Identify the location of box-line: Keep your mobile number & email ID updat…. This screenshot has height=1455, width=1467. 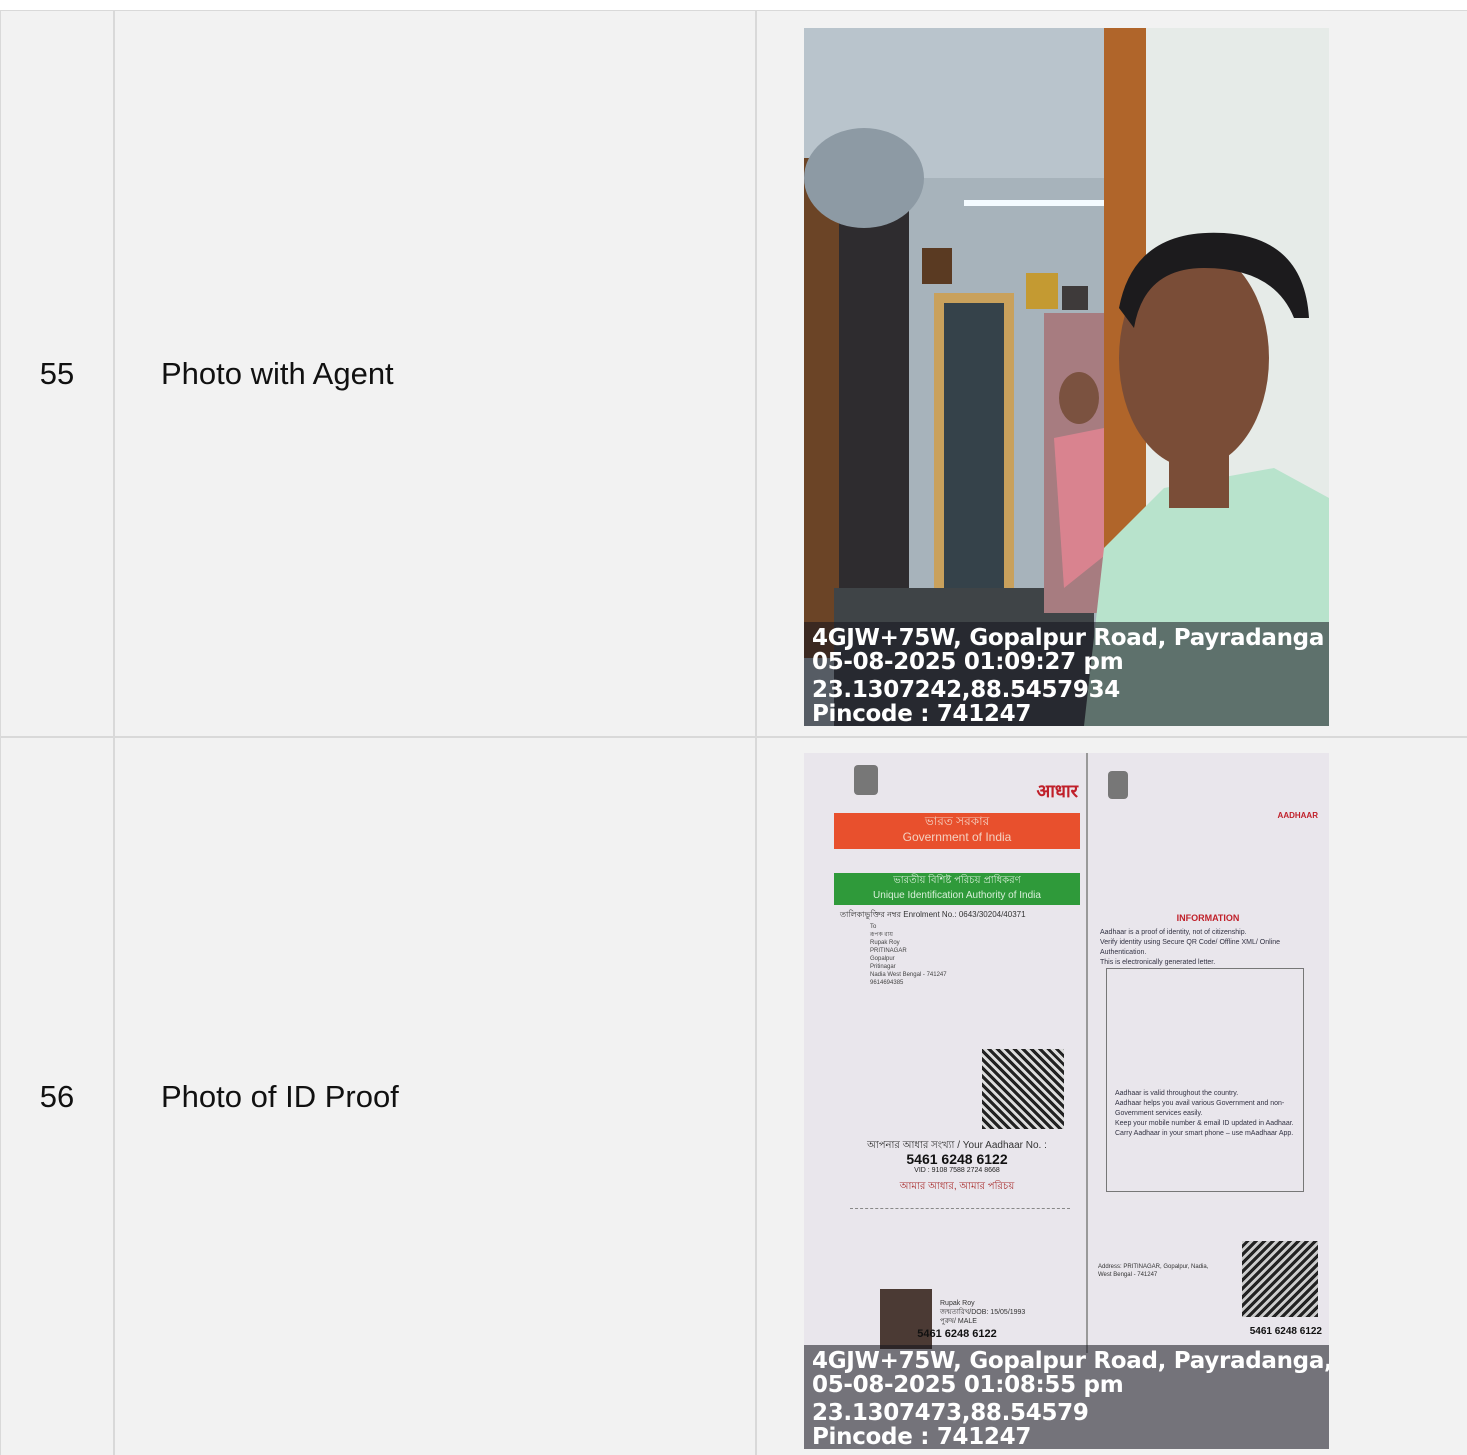
(1204, 1123).